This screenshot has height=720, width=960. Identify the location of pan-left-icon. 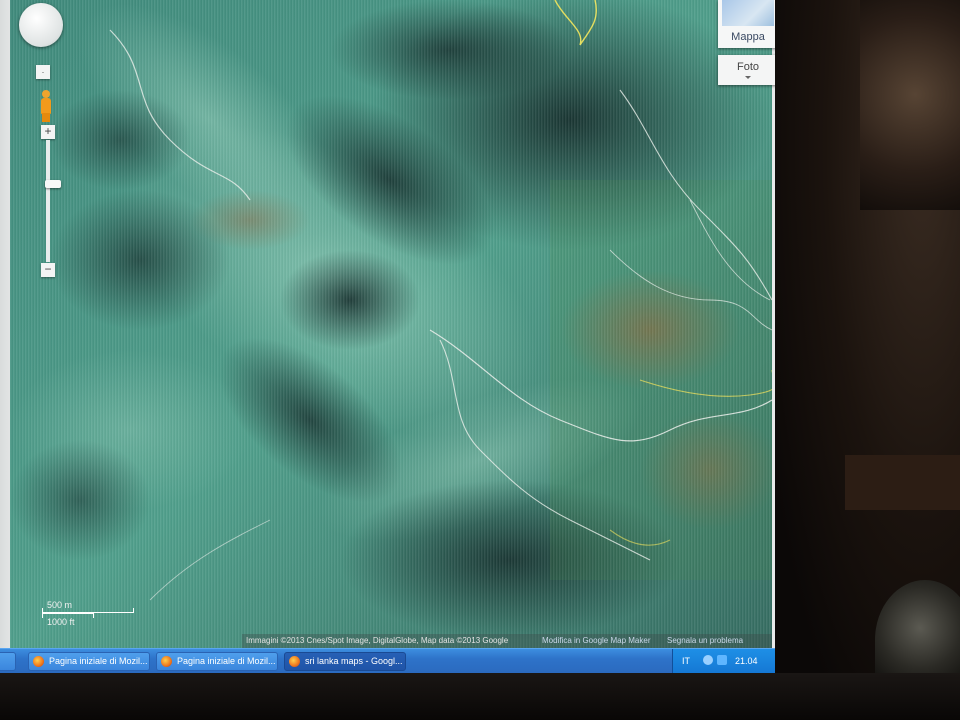
(26, 25).